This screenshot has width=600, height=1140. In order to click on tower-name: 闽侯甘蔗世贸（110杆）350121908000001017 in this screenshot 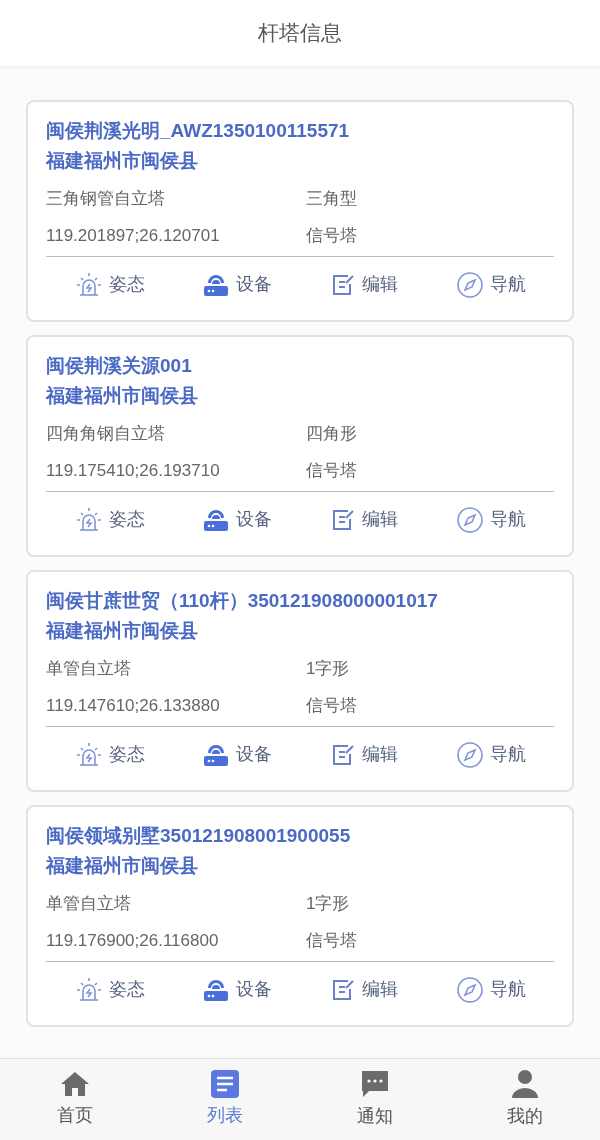, I will do `click(242, 601)`.